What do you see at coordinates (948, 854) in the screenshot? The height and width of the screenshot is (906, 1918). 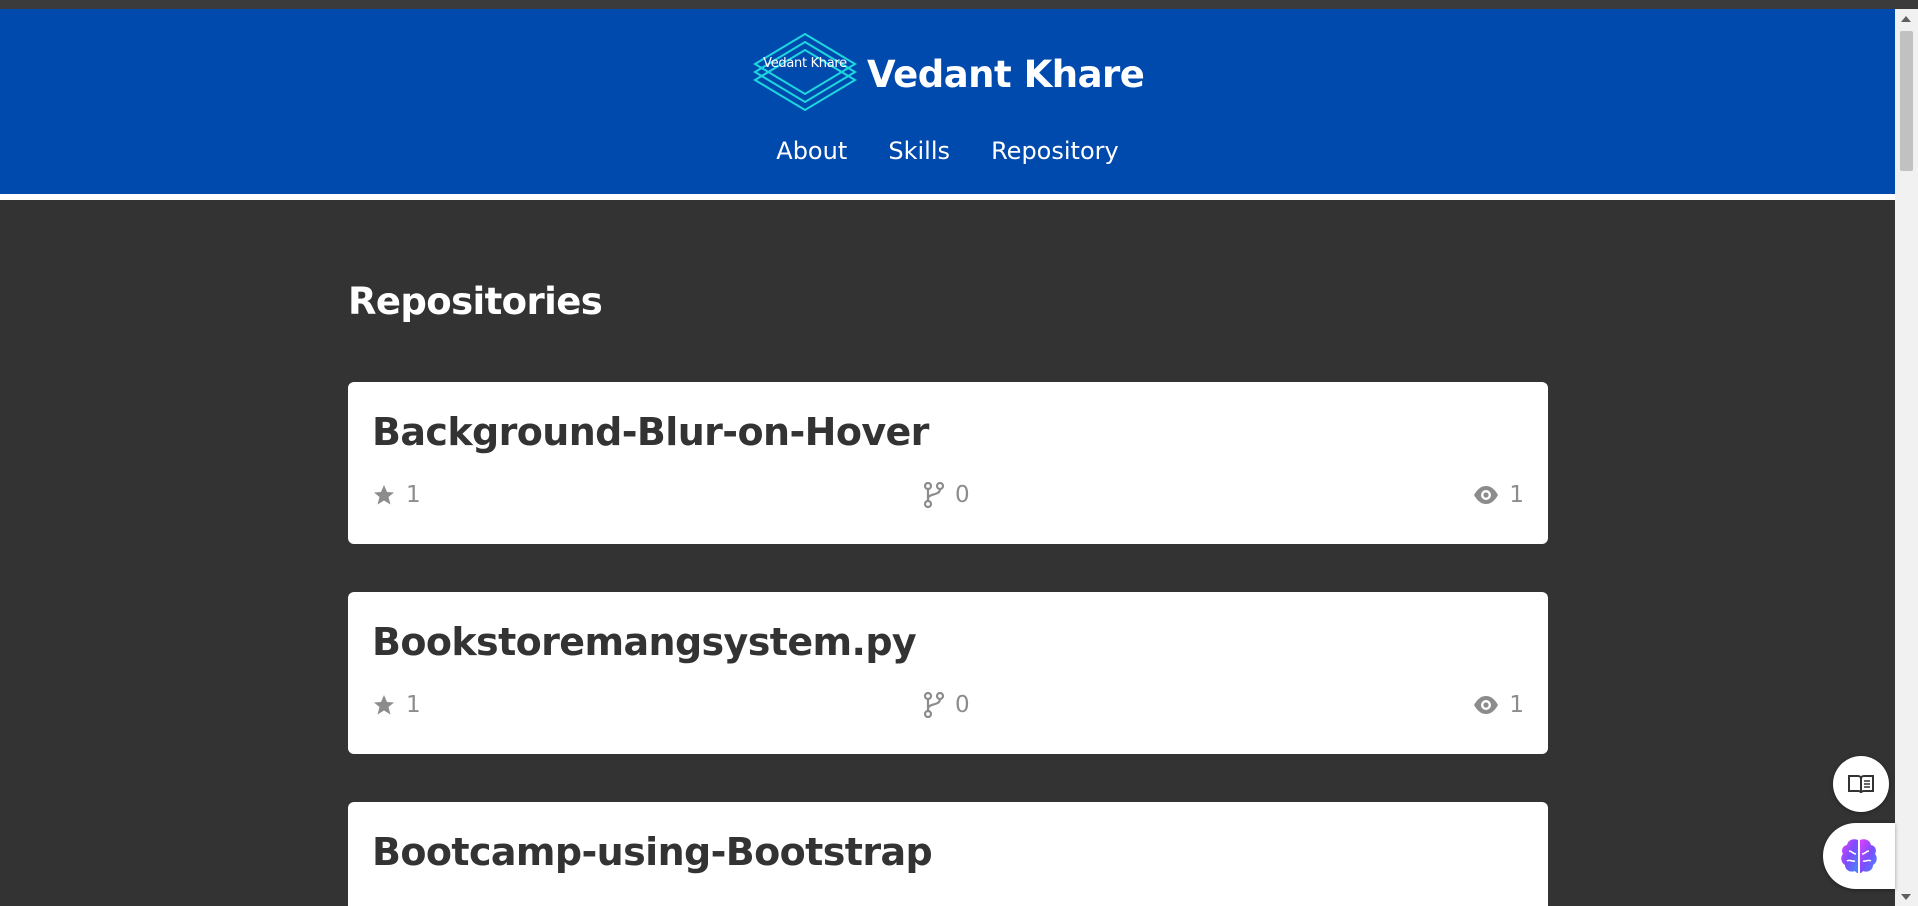 I see `repo-card: Bootcamp-using-Bootstrap` at bounding box center [948, 854].